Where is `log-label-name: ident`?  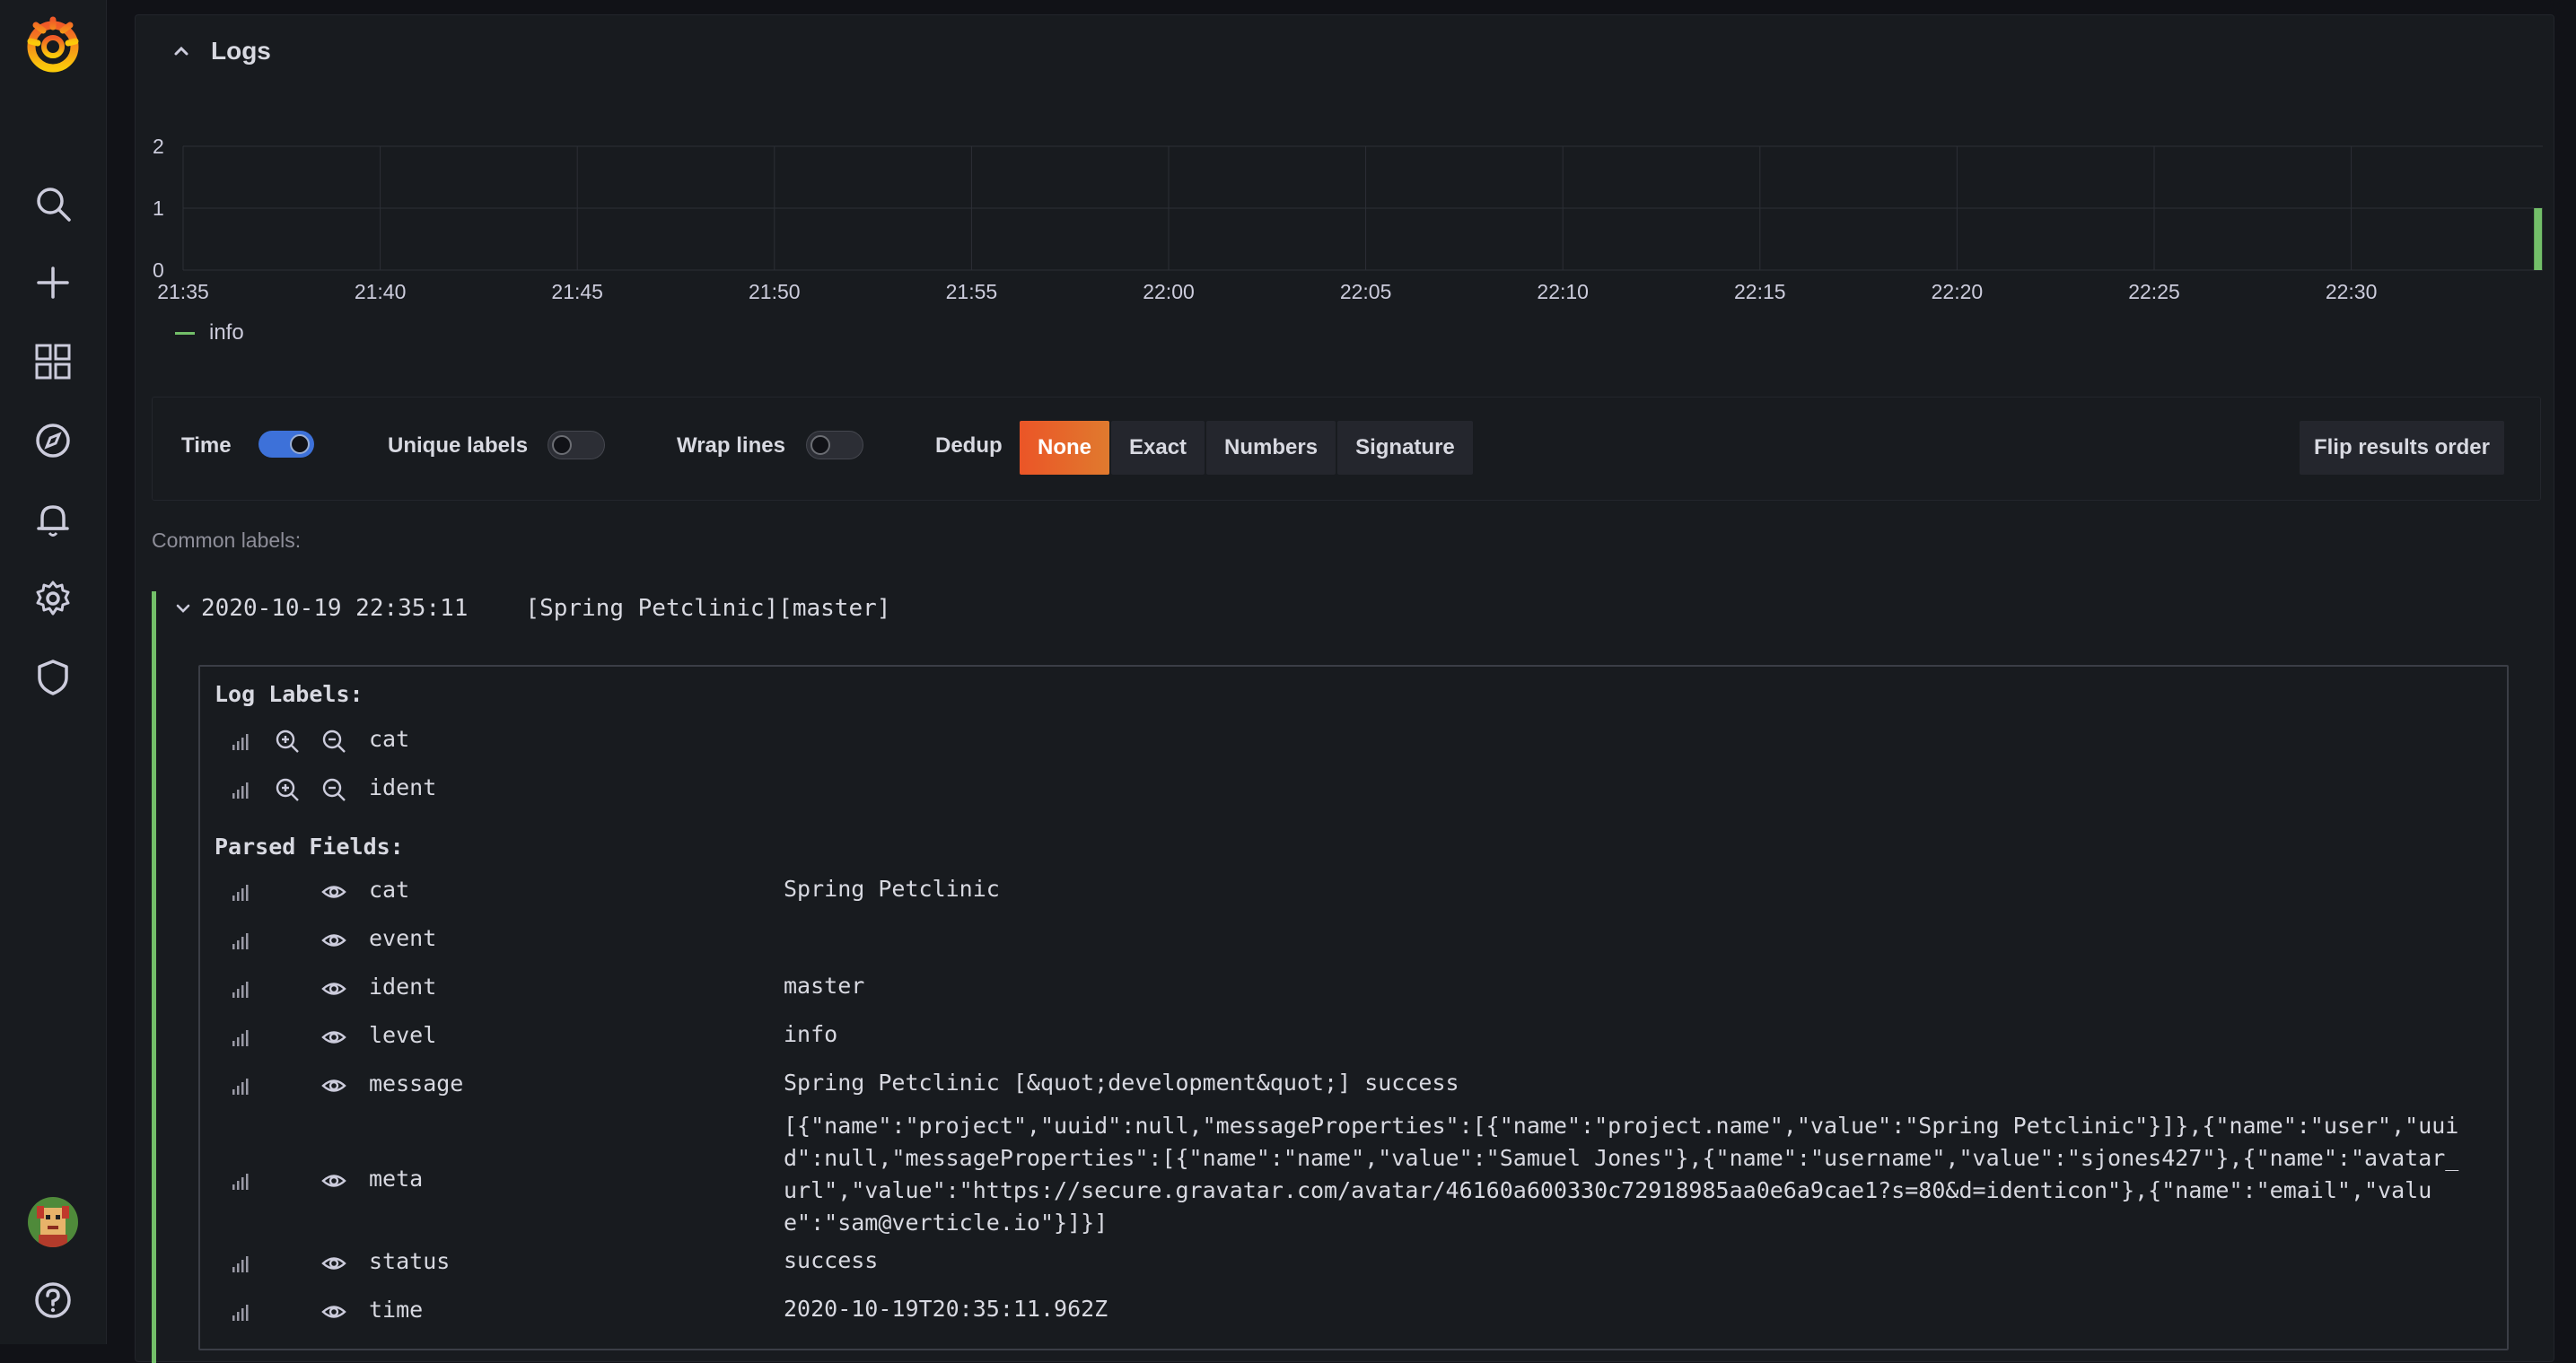
log-label-name: ident is located at coordinates (403, 787).